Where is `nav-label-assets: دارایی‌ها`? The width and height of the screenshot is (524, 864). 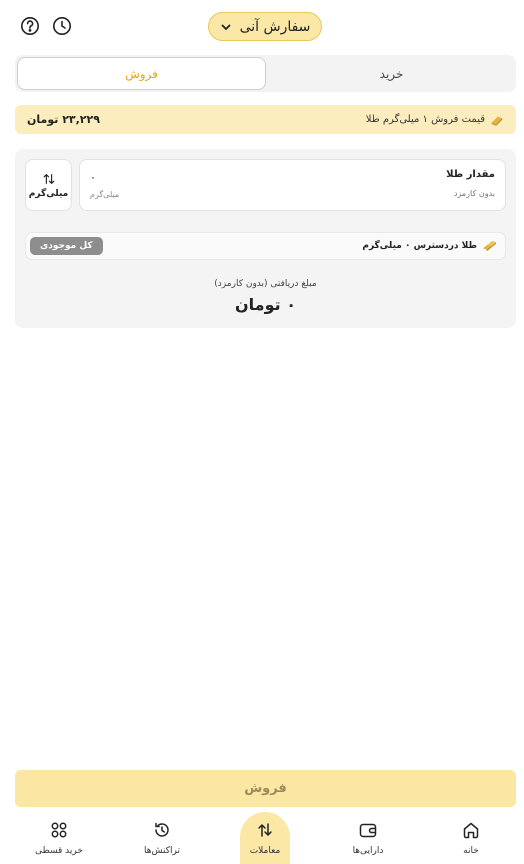 nav-label-assets: دارایی‌ها is located at coordinates (368, 851).